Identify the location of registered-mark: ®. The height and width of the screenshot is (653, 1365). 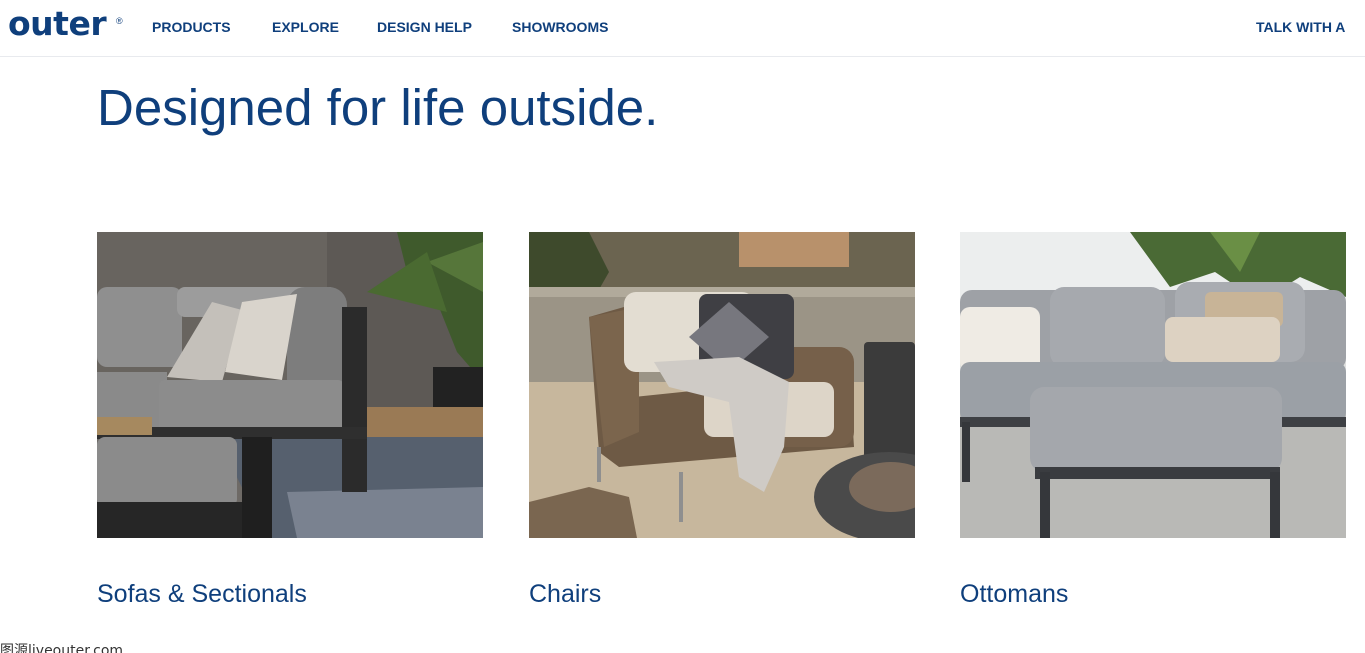
(119, 21).